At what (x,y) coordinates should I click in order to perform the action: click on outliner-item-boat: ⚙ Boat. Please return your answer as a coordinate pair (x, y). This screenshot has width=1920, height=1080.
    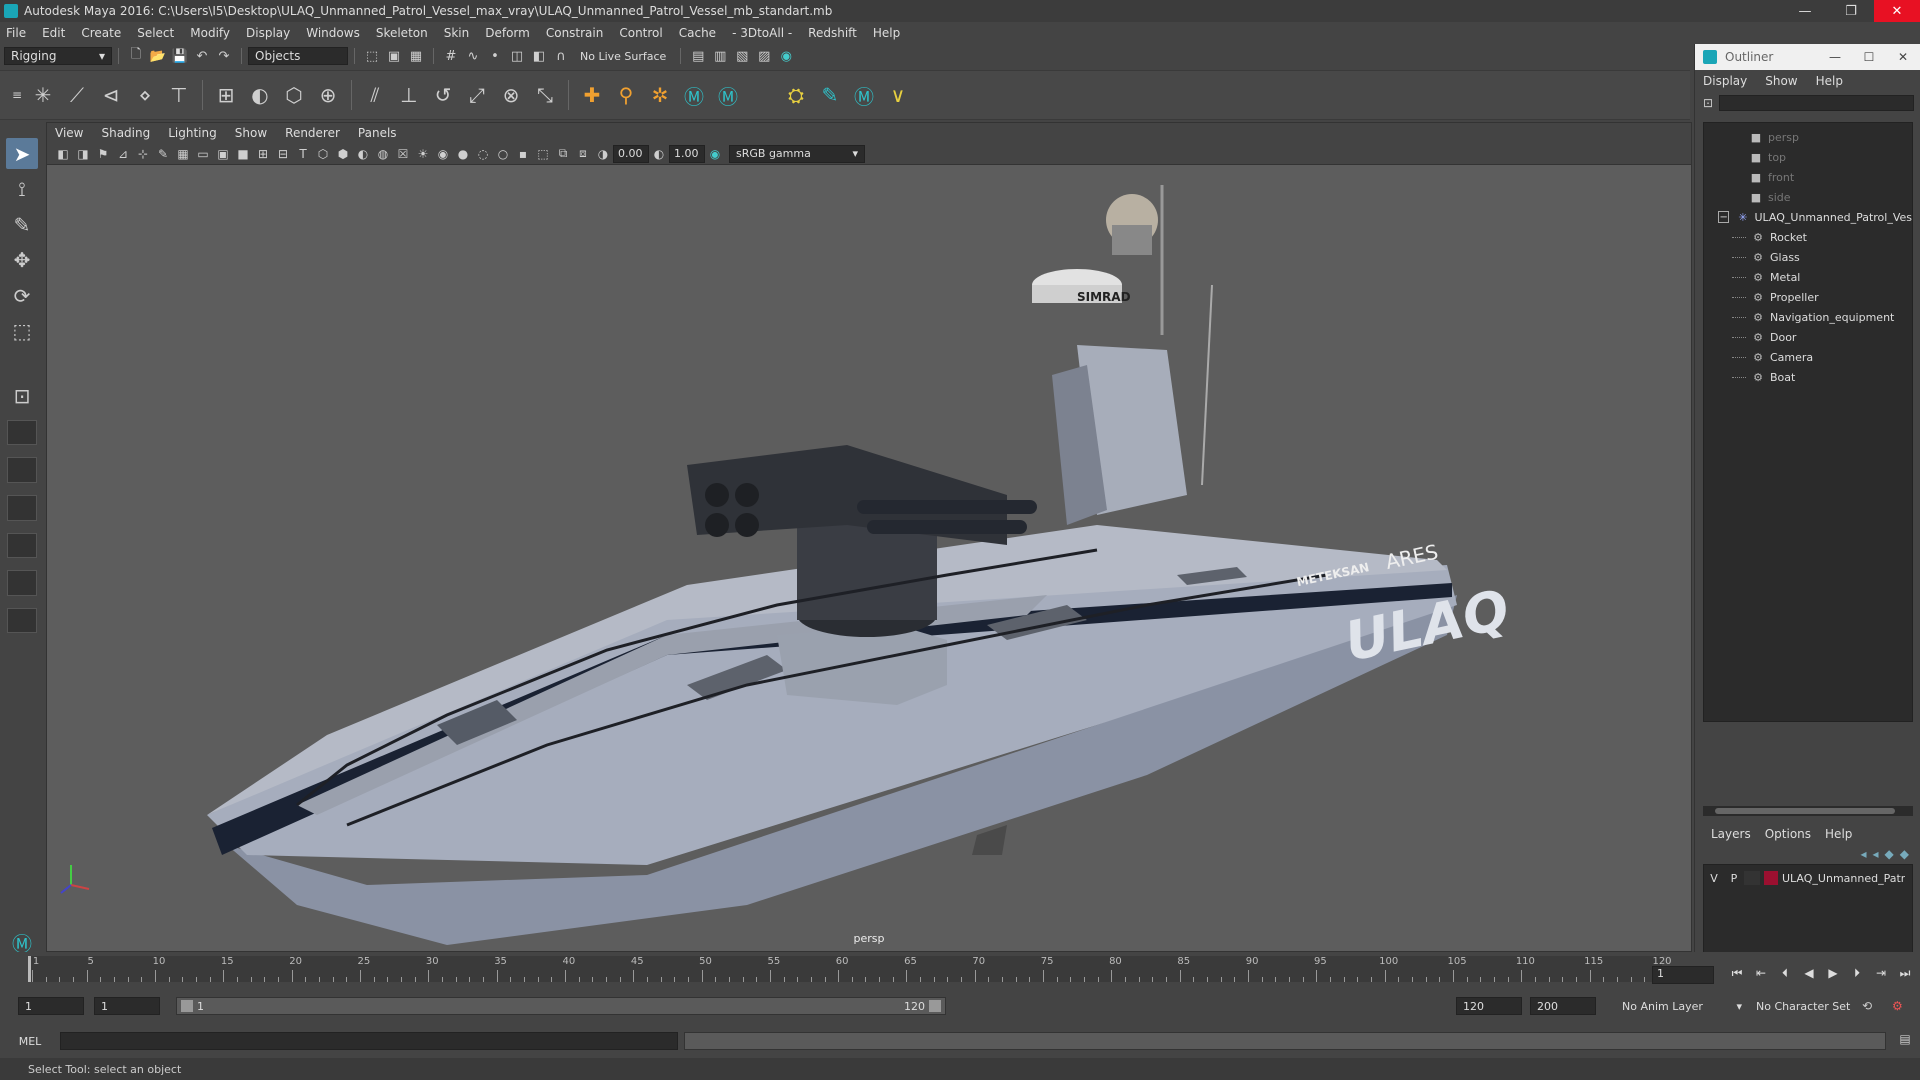
    Looking at the image, I should click on (1808, 377).